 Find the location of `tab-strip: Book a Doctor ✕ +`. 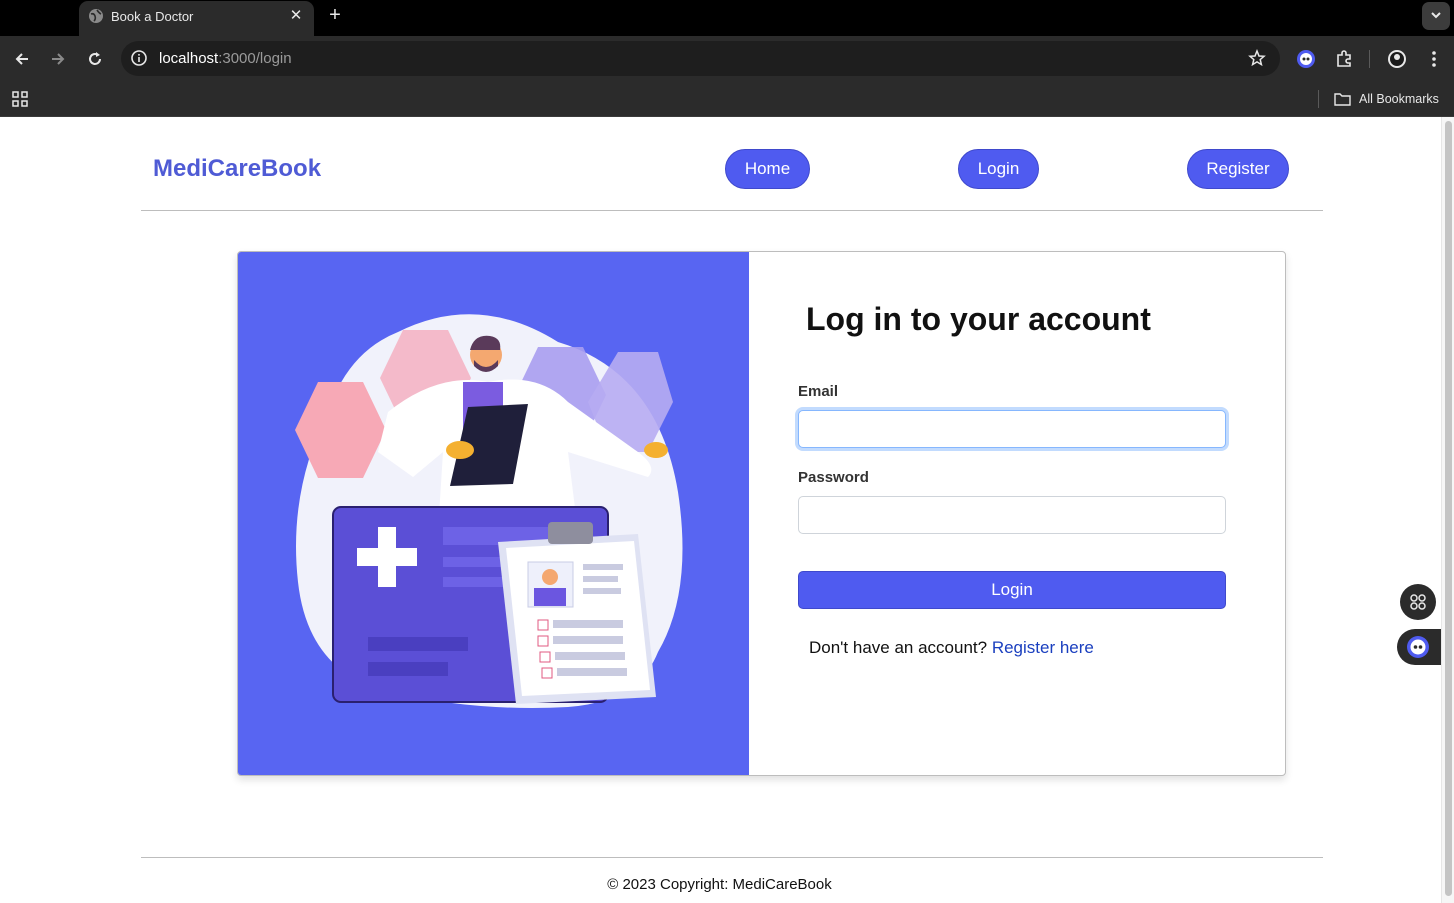

tab-strip: Book a Doctor ✕ + is located at coordinates (727, 18).